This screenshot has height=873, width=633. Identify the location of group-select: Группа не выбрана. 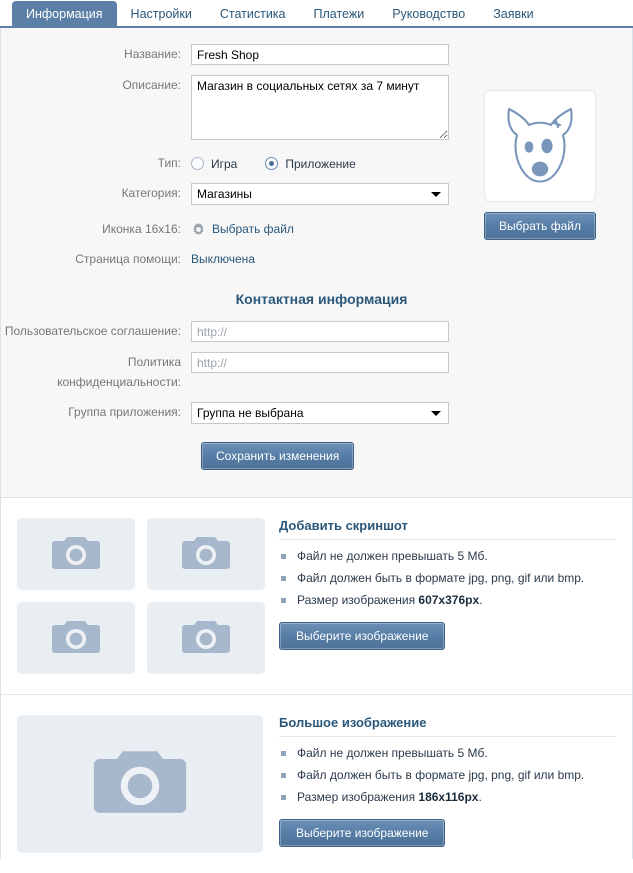
(320, 413).